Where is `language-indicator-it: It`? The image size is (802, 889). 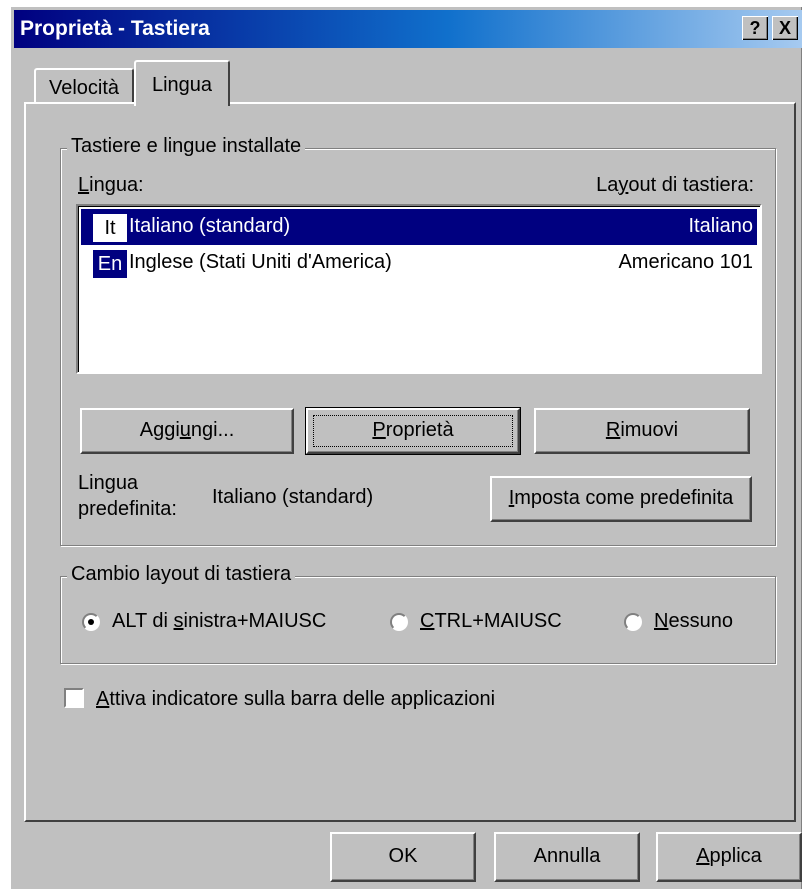 language-indicator-it: It is located at coordinates (110, 228).